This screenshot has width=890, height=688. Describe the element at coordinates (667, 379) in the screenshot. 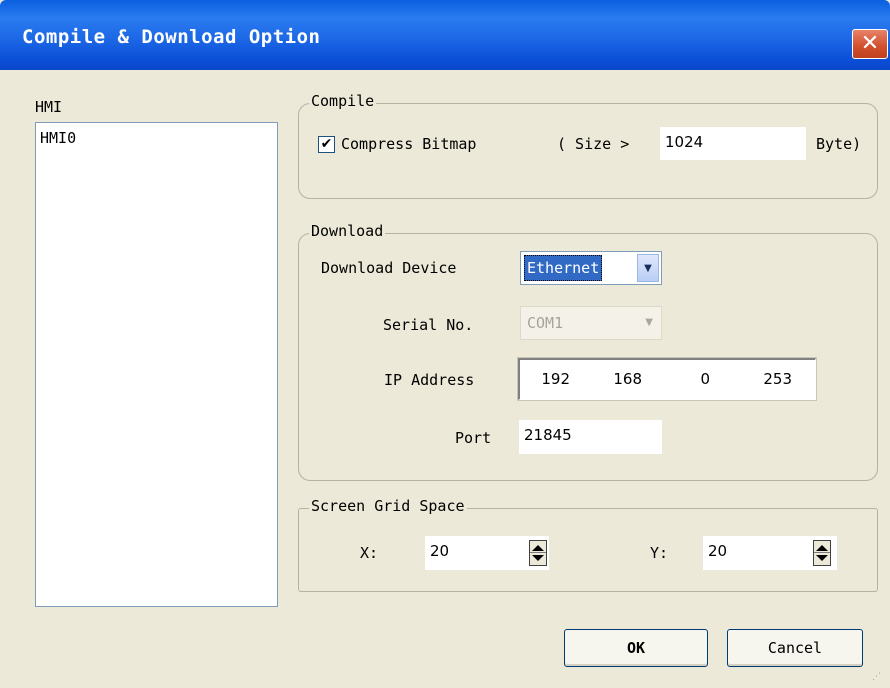

I see `ip-address-input: 192 168 0 253` at that location.